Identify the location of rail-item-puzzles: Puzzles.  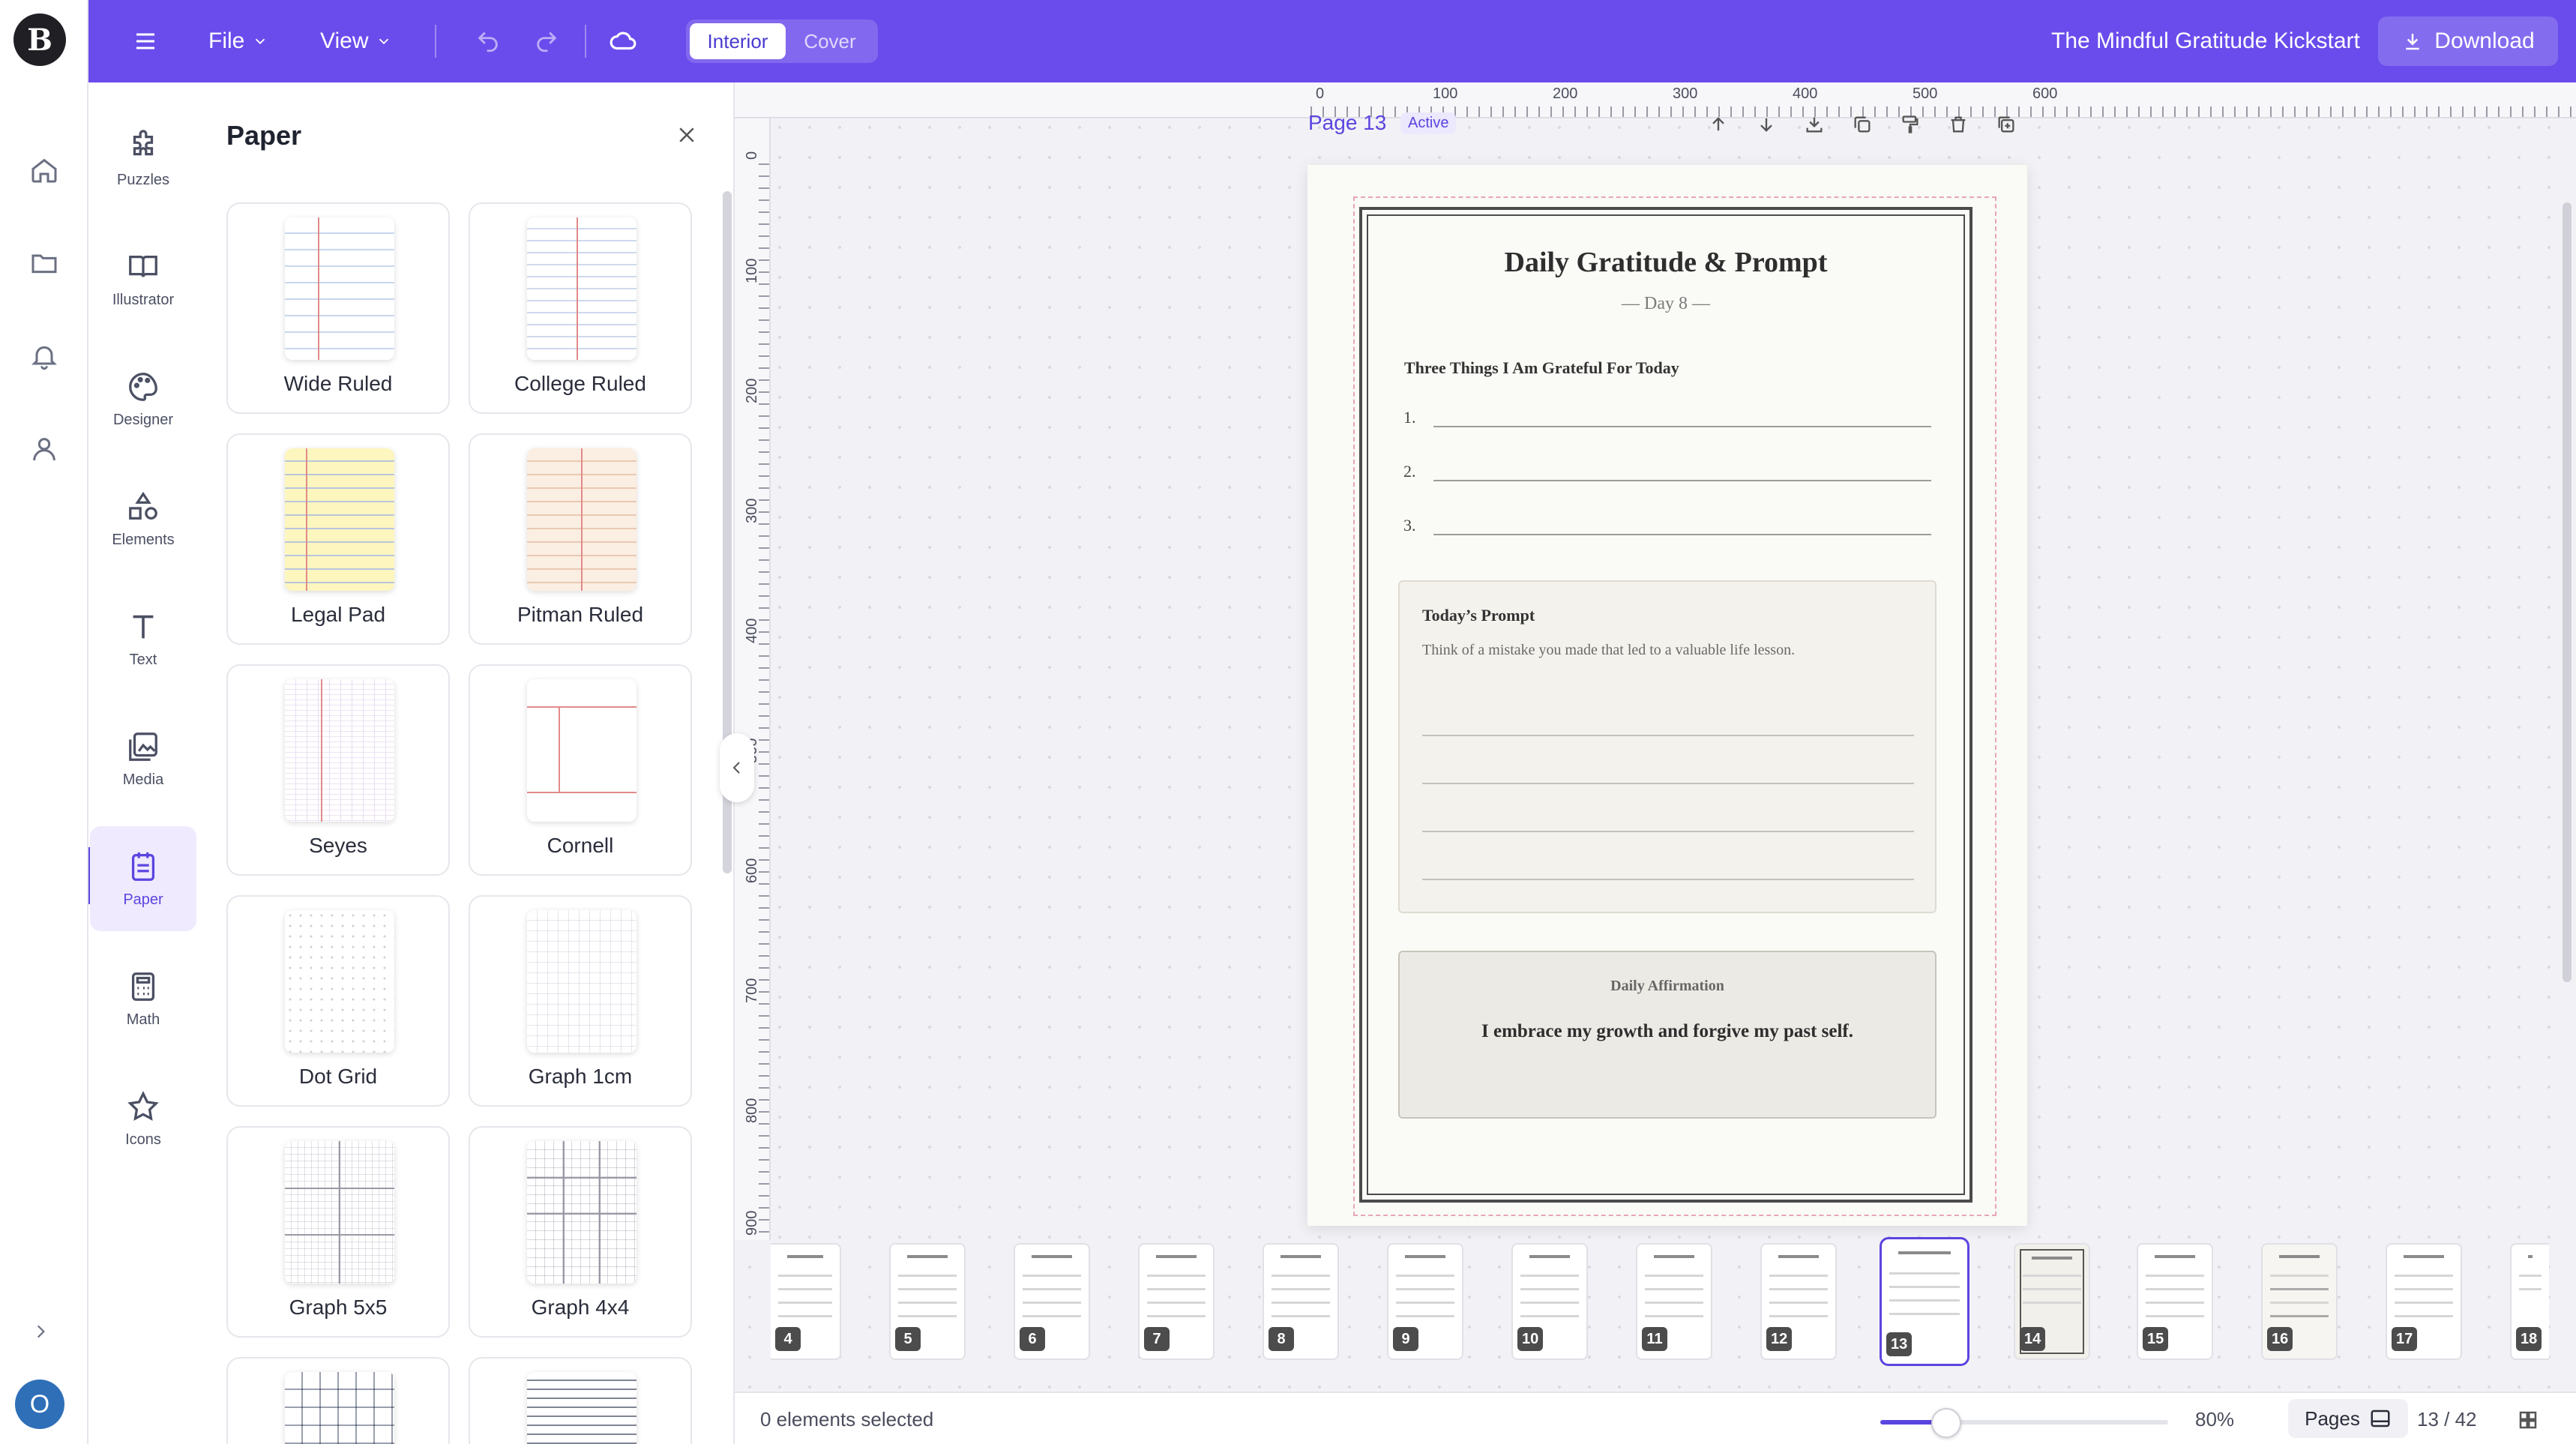
(143, 158).